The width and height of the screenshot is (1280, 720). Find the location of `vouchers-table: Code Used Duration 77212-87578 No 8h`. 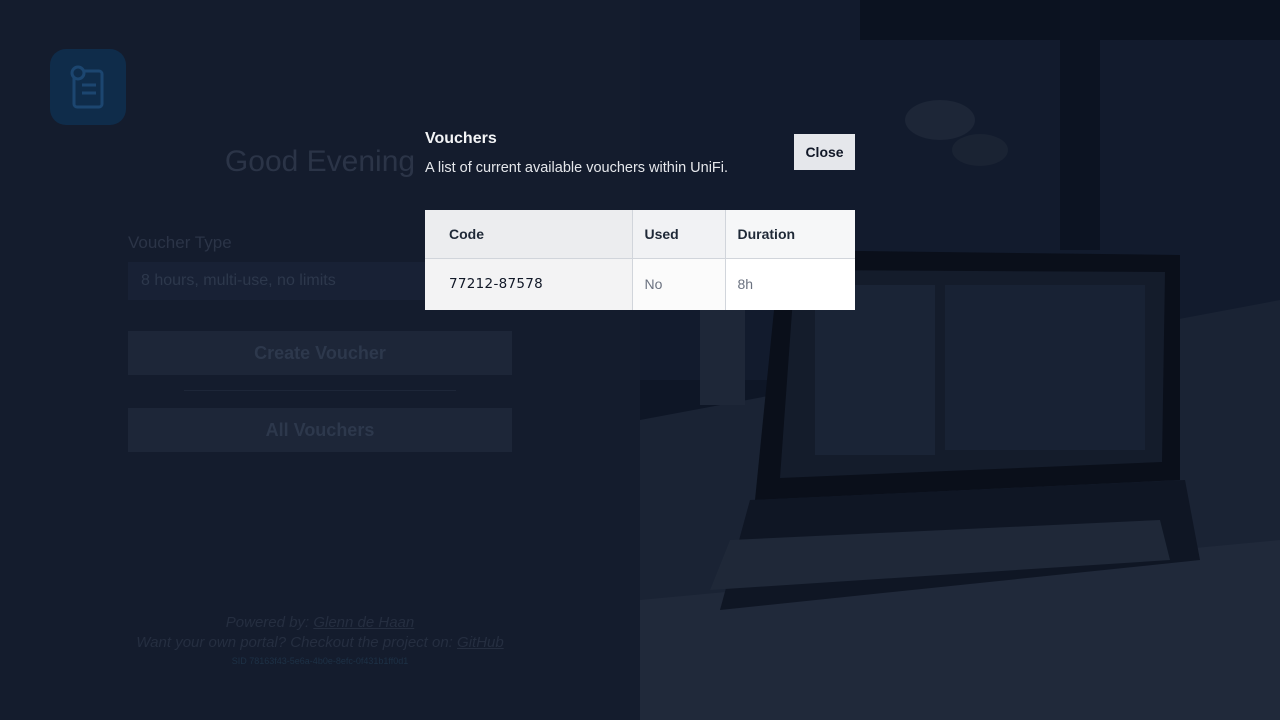

vouchers-table: Code Used Duration 77212-87578 No 8h is located at coordinates (640, 260).